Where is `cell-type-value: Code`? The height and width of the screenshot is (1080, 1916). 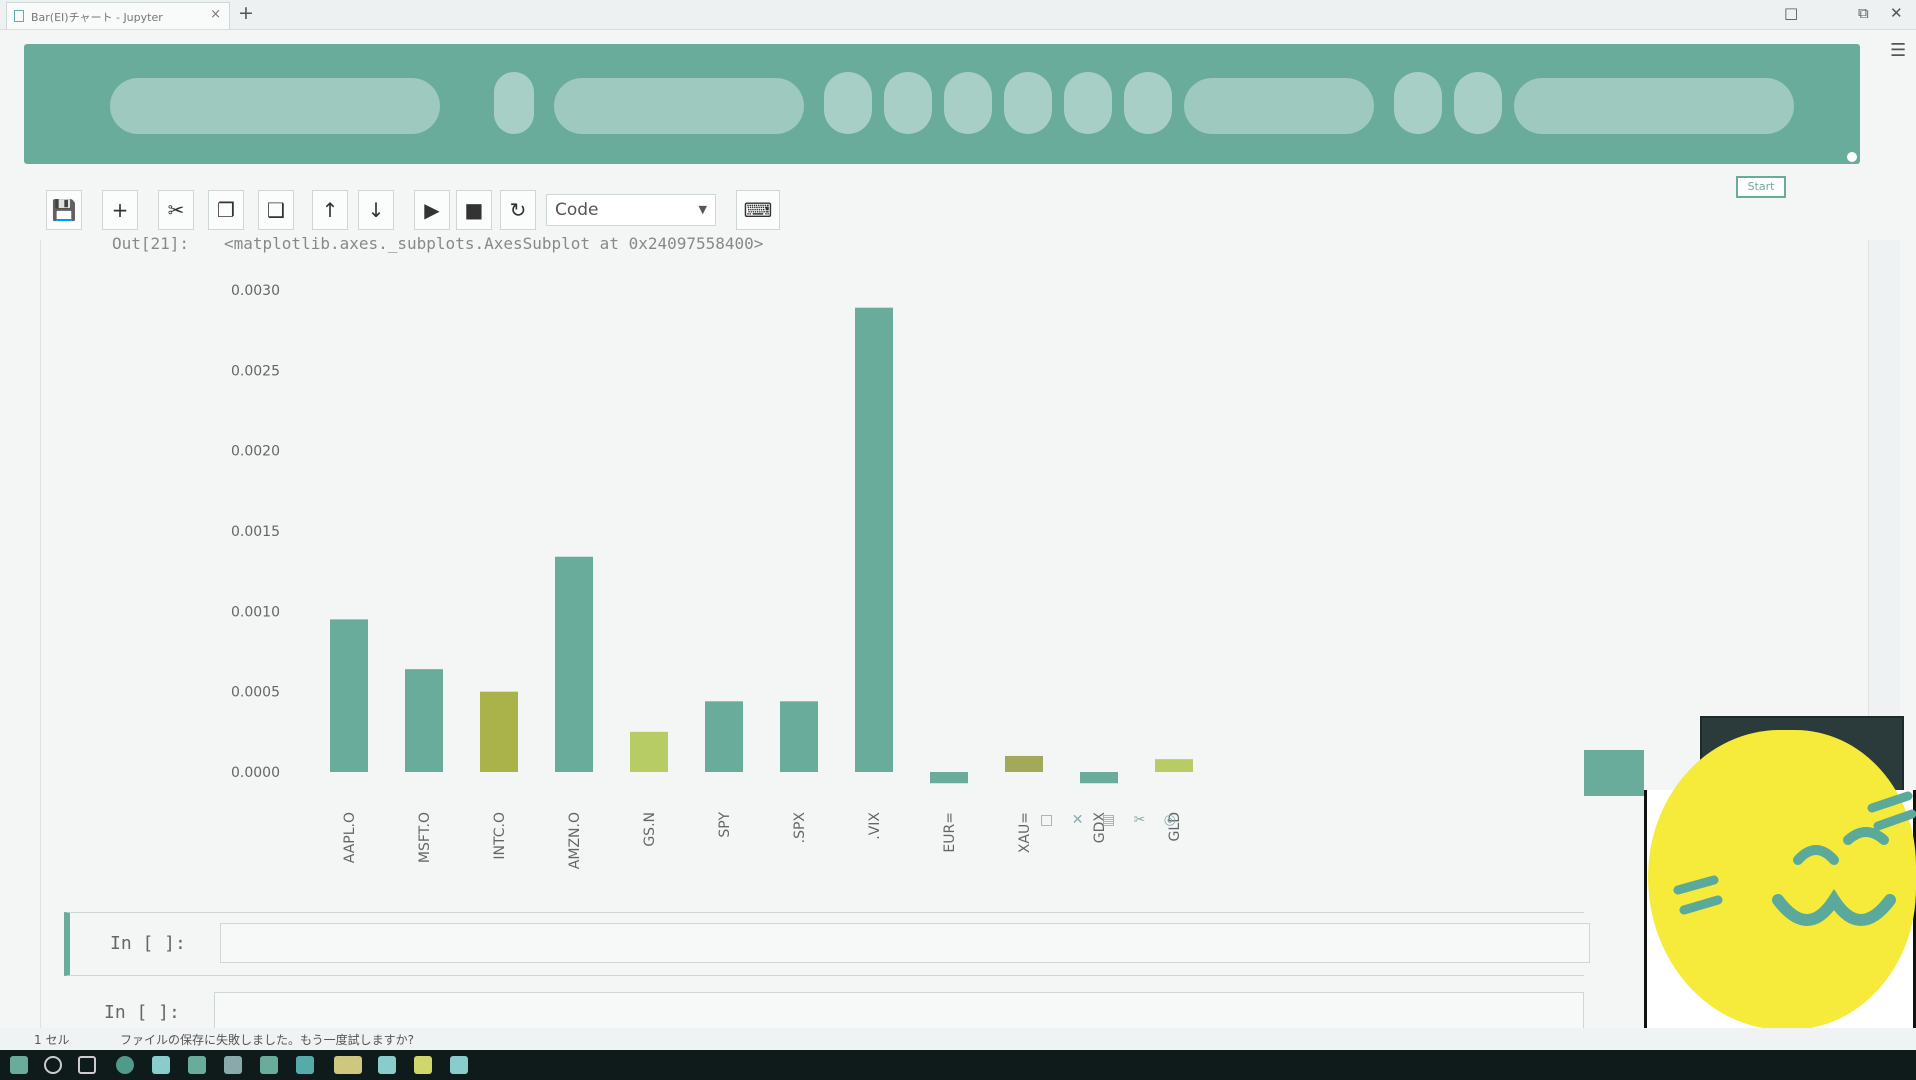 cell-type-value: Code is located at coordinates (577, 210).